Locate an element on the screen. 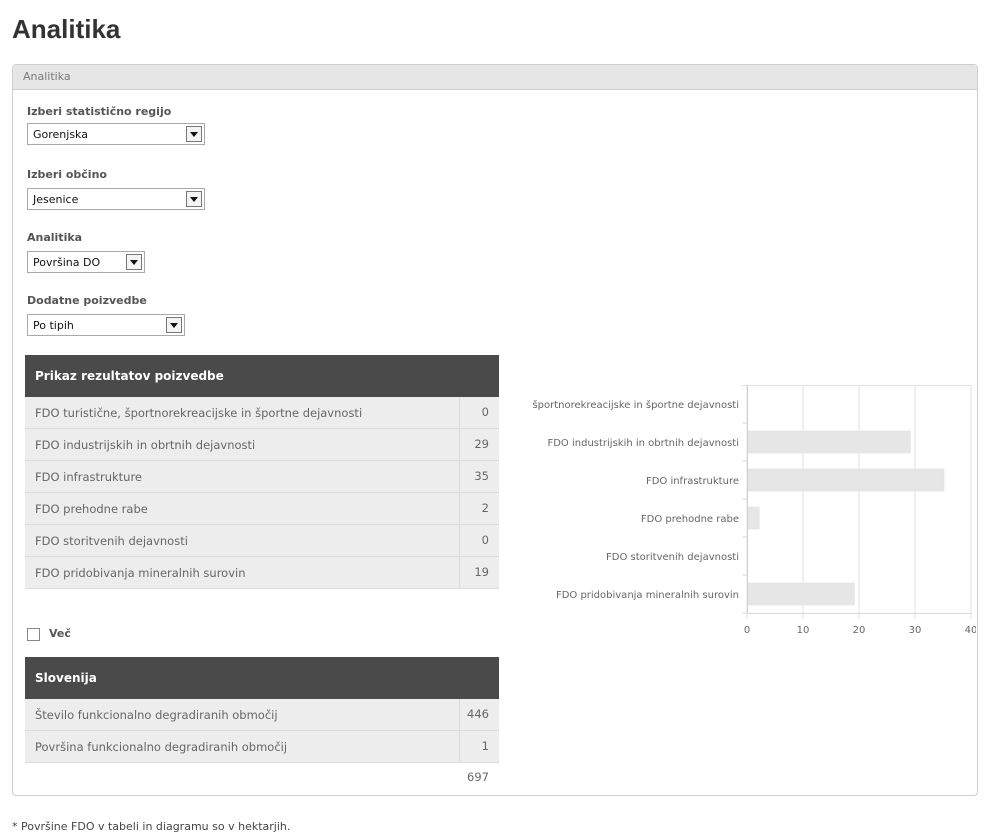 The image size is (984, 837). slovenia-table-title: Slovenija is located at coordinates (262, 678).